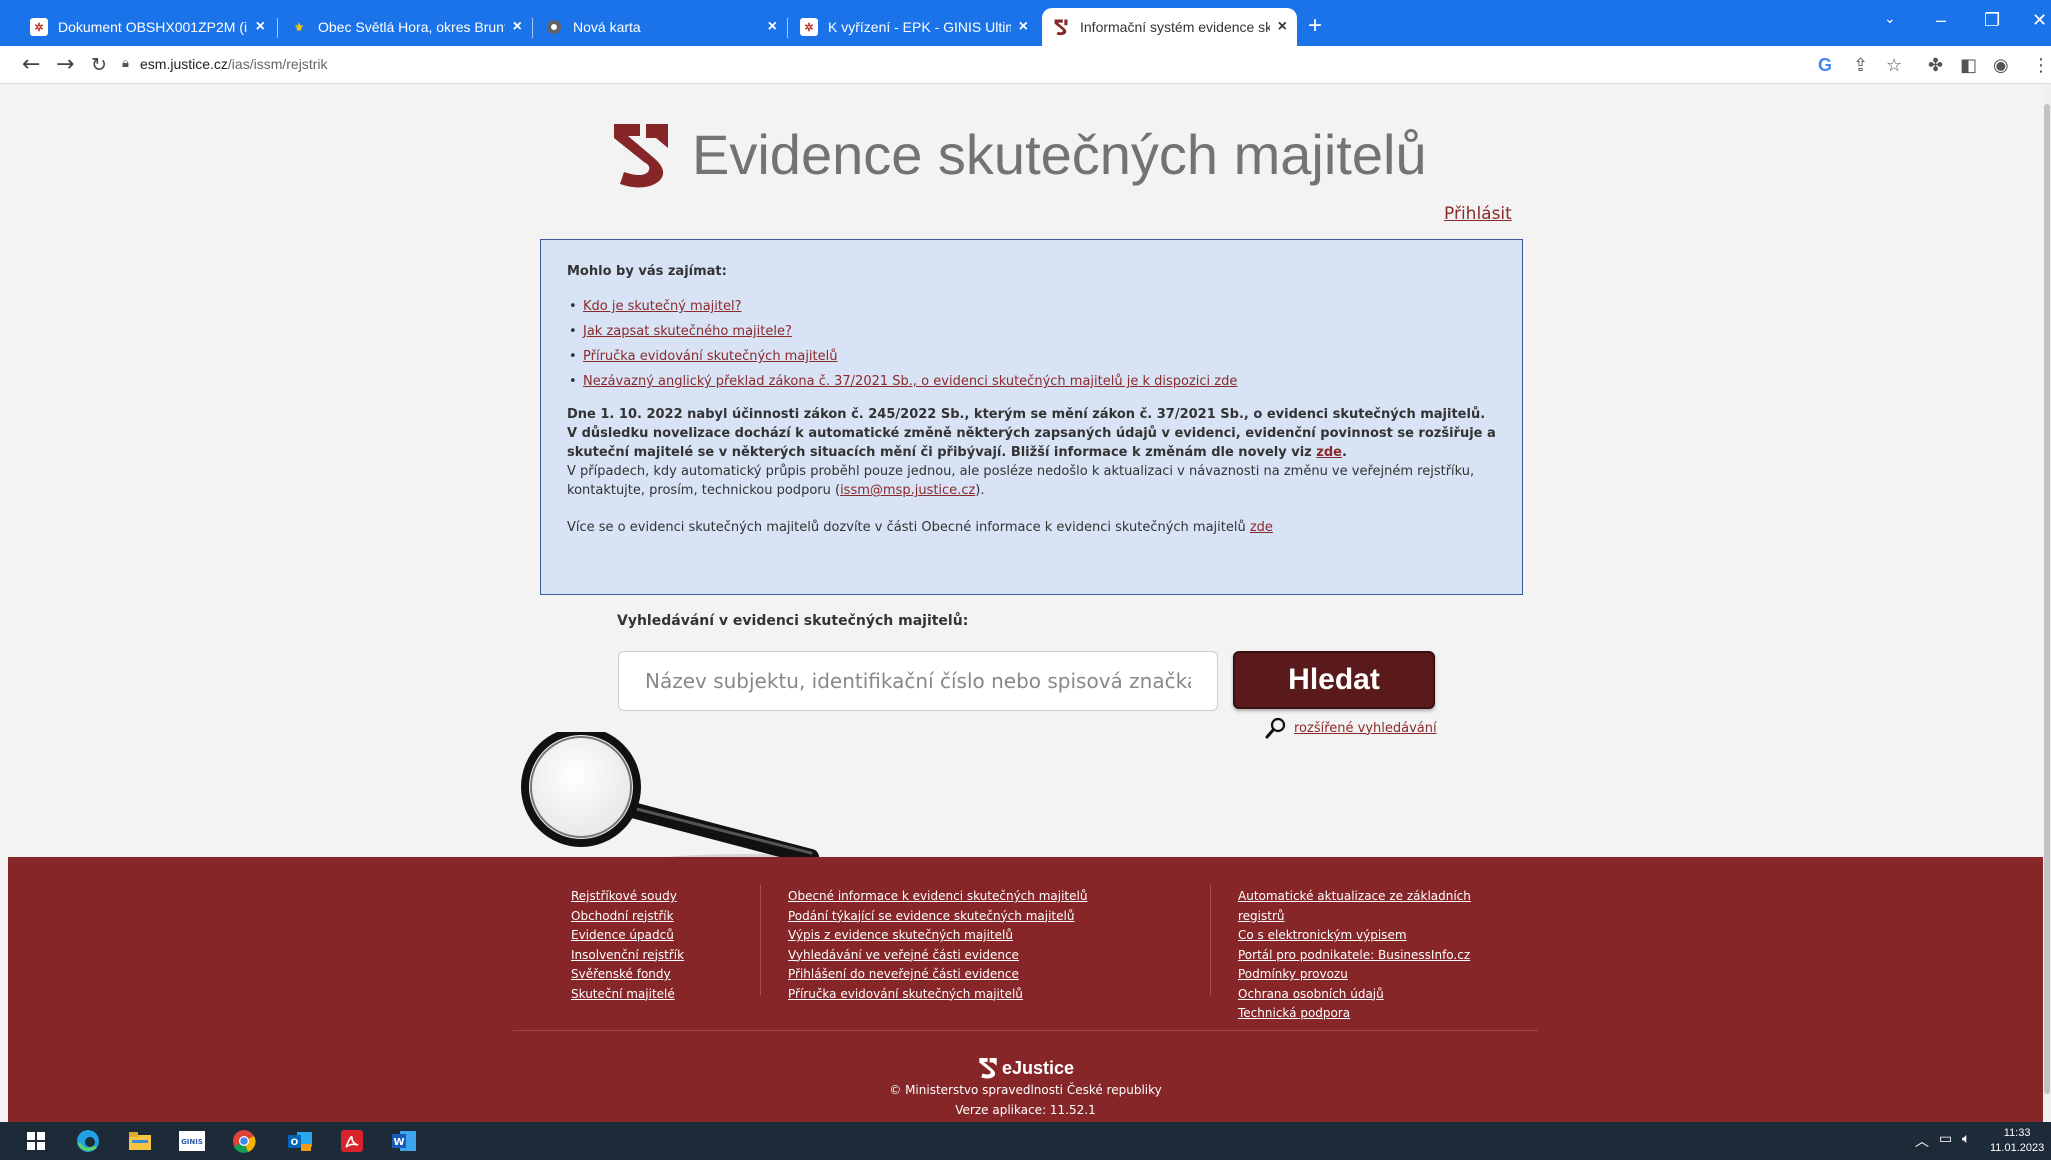  Describe the element at coordinates (99, 65) in the screenshot. I see `reload-icon: ↻` at that location.